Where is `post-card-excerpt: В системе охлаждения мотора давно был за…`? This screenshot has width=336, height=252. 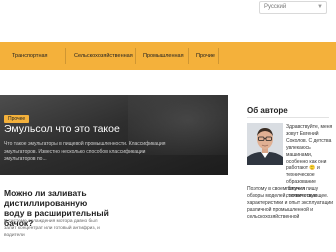
post-card-excerpt: В системе охлаждения мотора давно был за… is located at coordinates (52, 228).